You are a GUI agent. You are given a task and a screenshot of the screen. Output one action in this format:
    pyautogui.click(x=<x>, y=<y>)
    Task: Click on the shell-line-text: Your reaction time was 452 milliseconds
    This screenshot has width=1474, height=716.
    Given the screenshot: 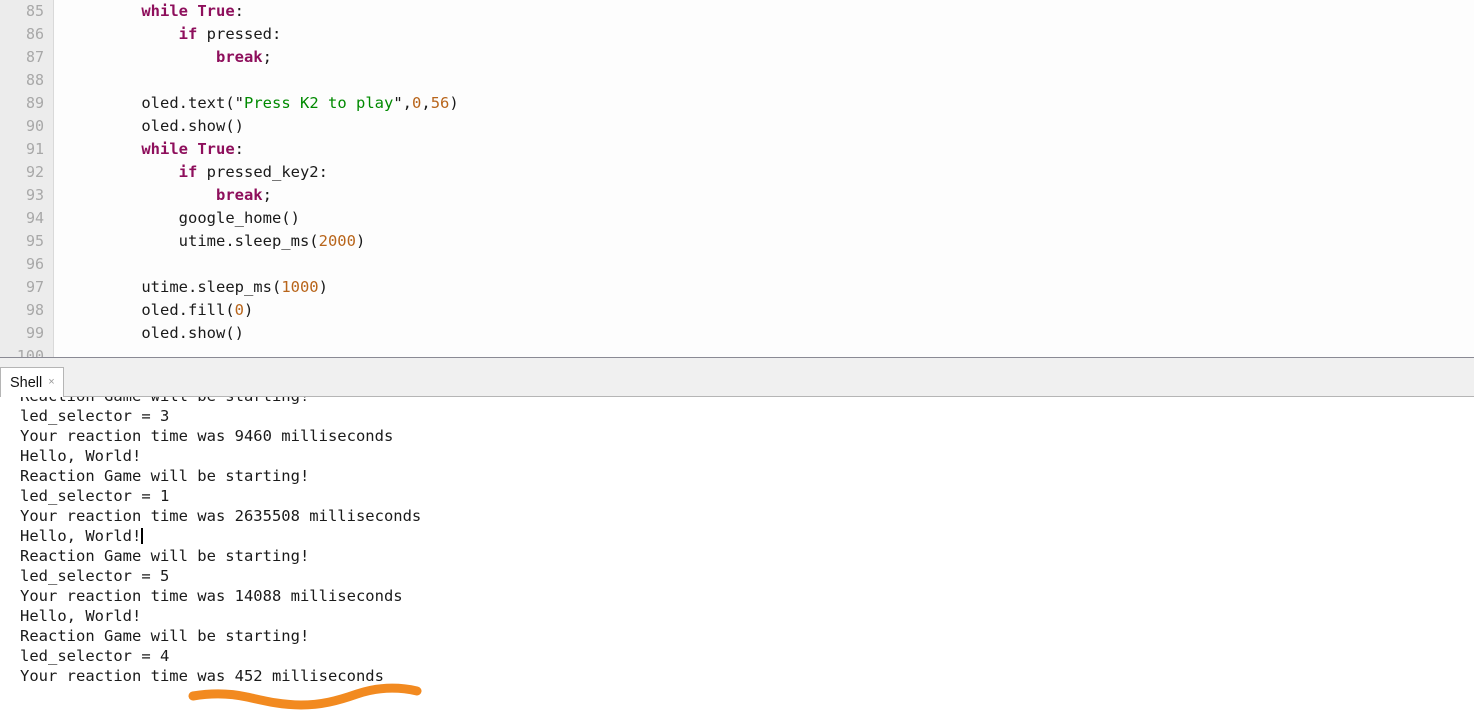 What is the action you would take?
    pyautogui.click(x=202, y=676)
    